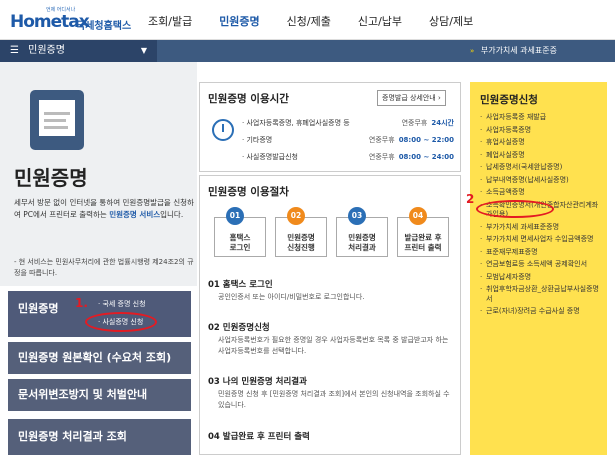 This screenshot has height=470, width=615. Describe the element at coordinates (307, 51) in the screenshot. I see `section-nav-bar: ☰ 민원증명 ▼ » 부가가치세 과세표준증` at that location.